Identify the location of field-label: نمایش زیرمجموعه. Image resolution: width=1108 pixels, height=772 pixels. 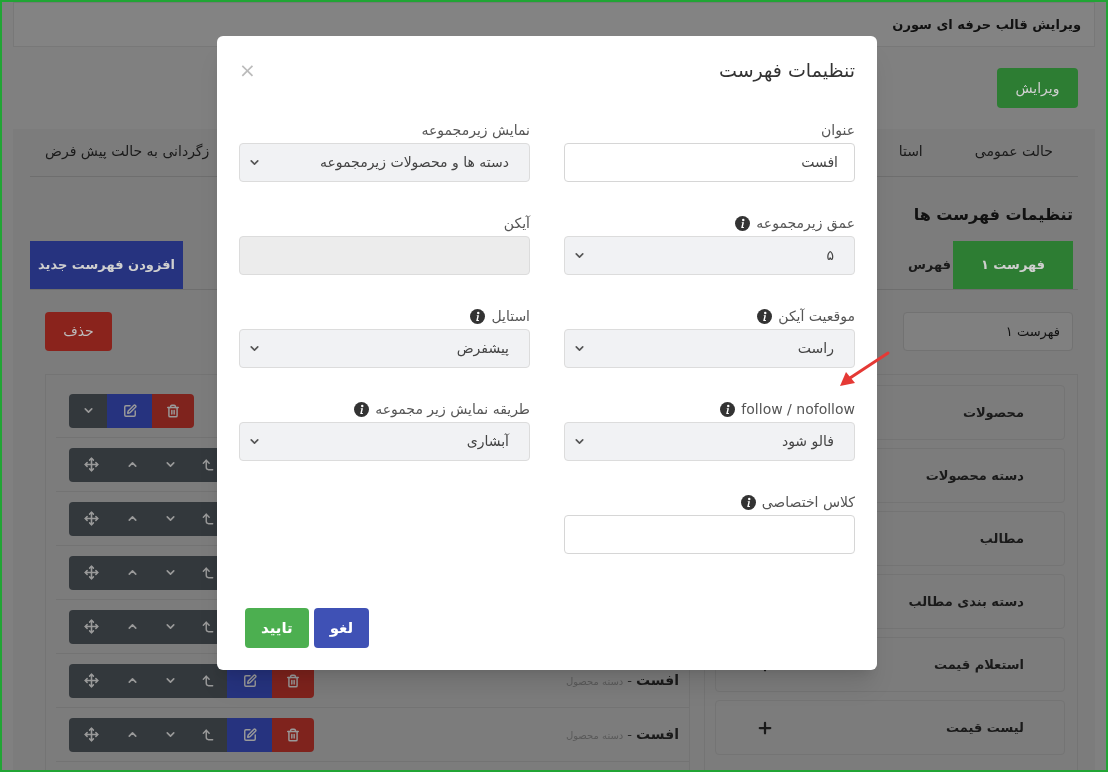
(475, 131).